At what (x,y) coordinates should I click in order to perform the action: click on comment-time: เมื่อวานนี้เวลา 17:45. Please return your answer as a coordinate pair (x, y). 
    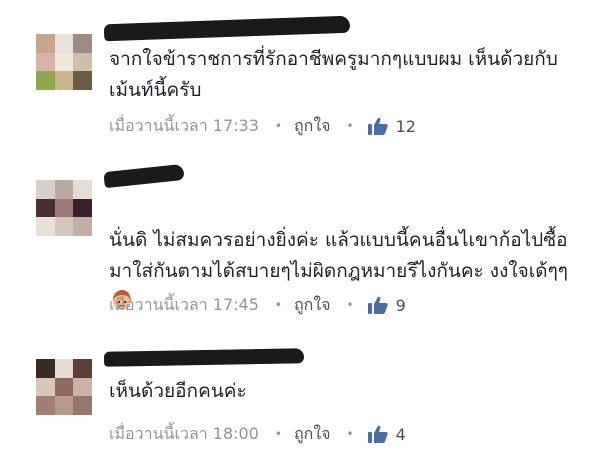
    Looking at the image, I should click on (184, 305).